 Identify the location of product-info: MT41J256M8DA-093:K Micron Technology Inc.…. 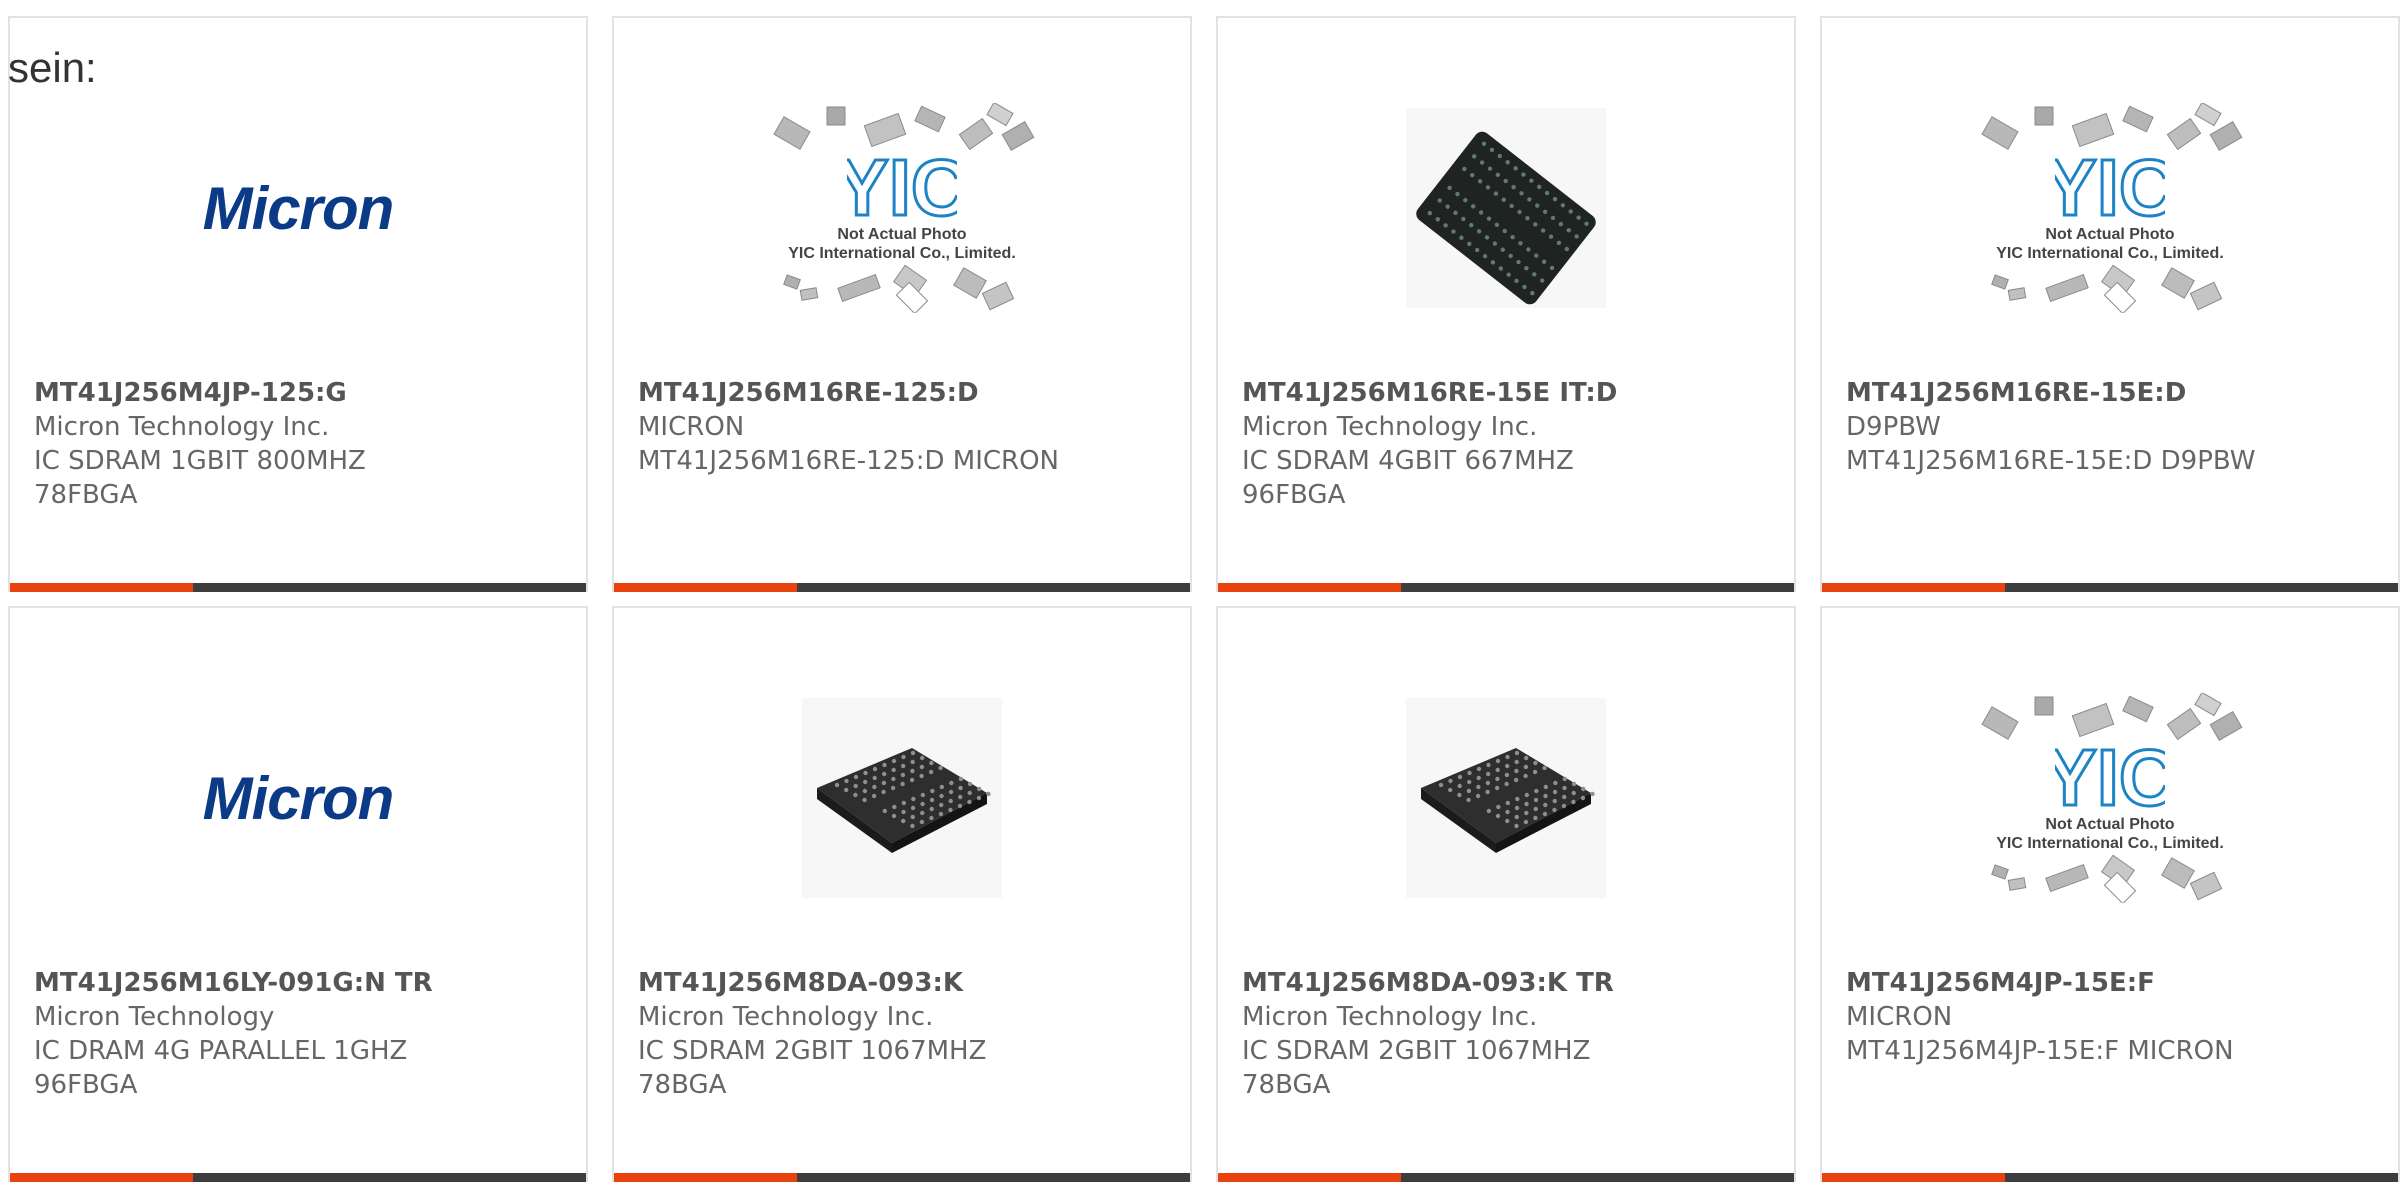
(906, 1034).